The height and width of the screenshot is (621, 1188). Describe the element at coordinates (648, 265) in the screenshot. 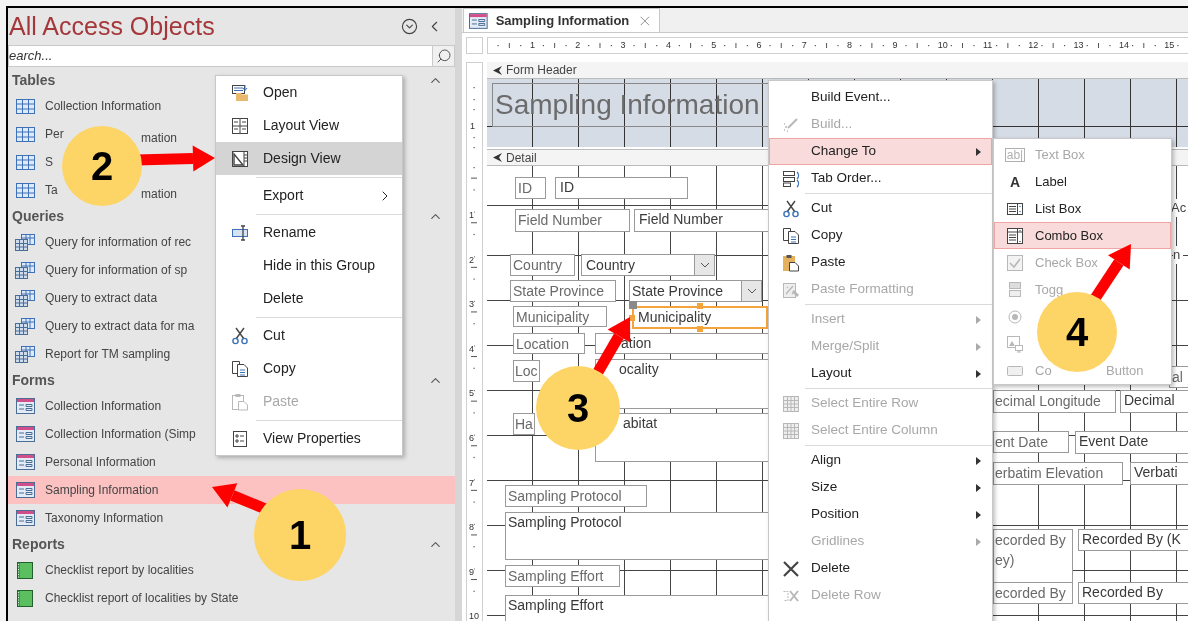

I see `combo-box: Country` at that location.